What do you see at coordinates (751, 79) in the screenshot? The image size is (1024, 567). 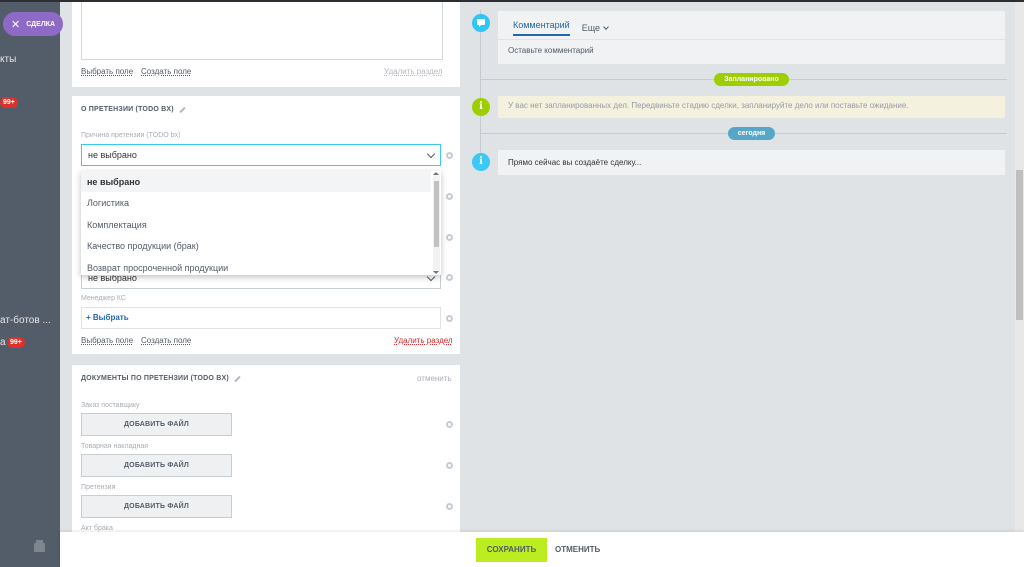 I see `planned-badge: Запланировано` at bounding box center [751, 79].